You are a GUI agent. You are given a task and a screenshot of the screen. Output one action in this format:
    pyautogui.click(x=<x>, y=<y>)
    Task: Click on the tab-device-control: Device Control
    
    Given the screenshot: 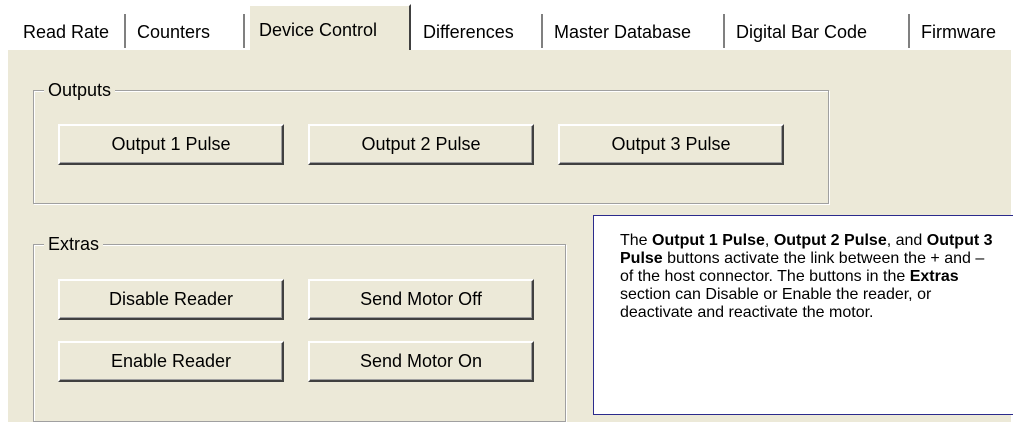 What is the action you would take?
    pyautogui.click(x=330, y=27)
    